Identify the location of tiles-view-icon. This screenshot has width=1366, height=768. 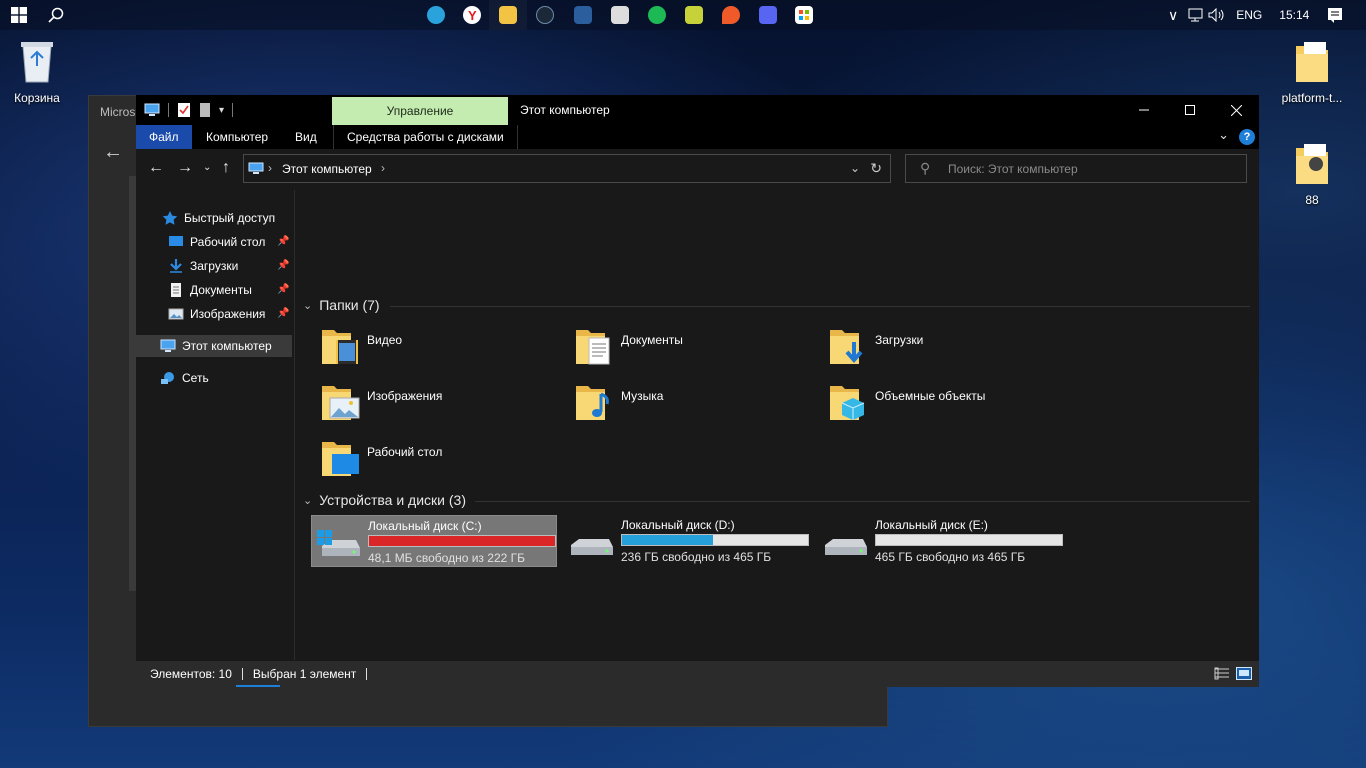
(1244, 673).